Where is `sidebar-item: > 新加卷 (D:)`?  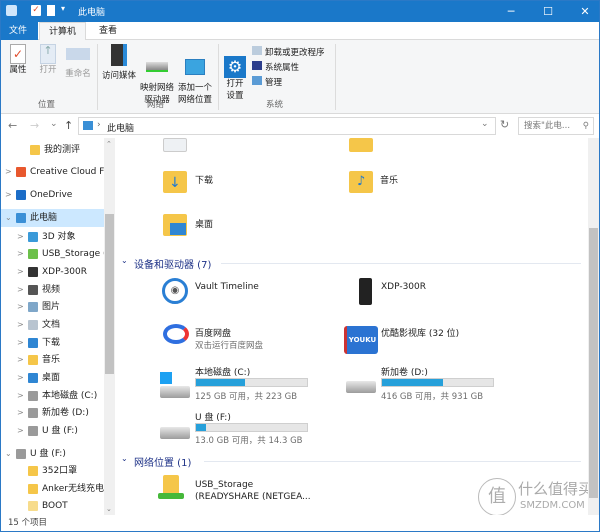 sidebar-item: > 新加卷 (D:) is located at coordinates (52, 413).